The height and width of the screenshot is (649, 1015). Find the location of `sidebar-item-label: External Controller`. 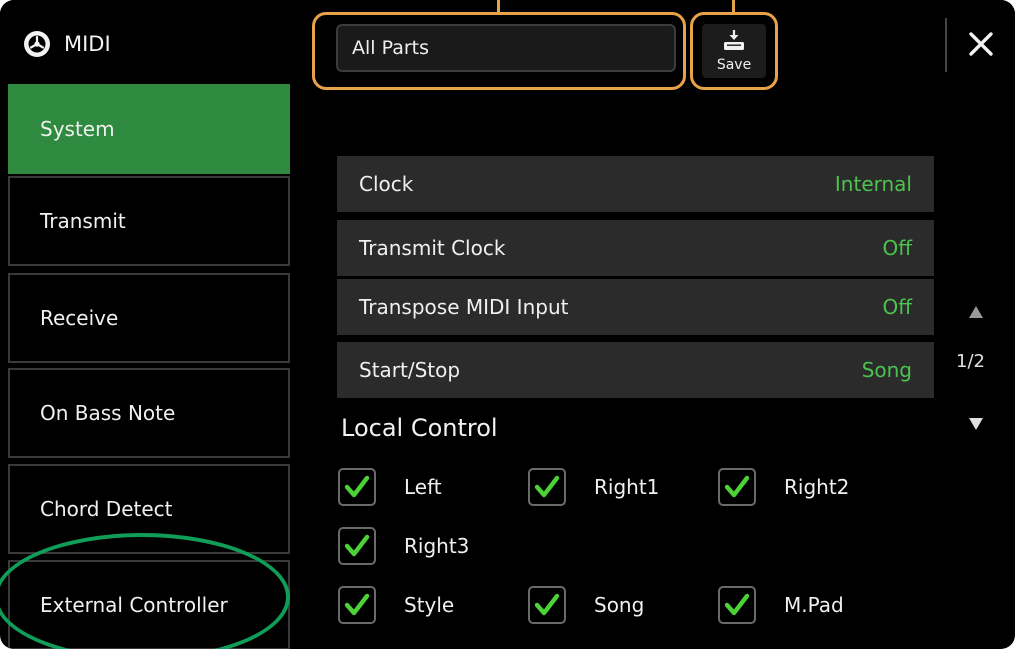

sidebar-item-label: External Controller is located at coordinates (134, 605).